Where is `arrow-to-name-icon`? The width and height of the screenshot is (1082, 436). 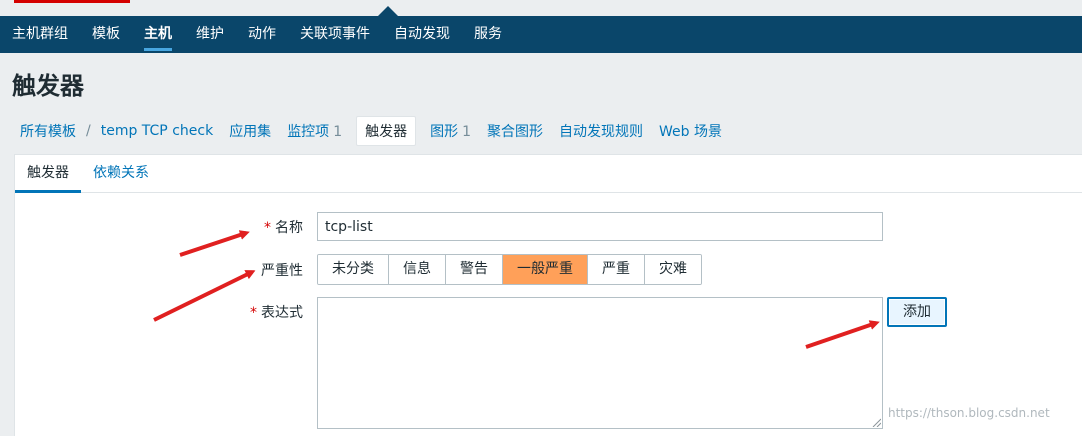
arrow-to-name-icon is located at coordinates (214, 243).